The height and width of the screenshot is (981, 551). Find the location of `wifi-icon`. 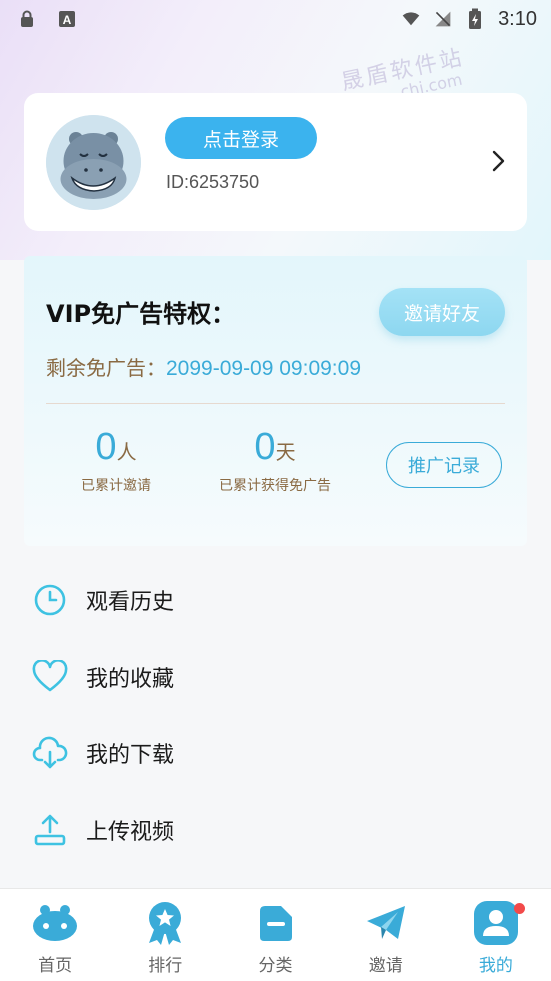

wifi-icon is located at coordinates (411, 19).